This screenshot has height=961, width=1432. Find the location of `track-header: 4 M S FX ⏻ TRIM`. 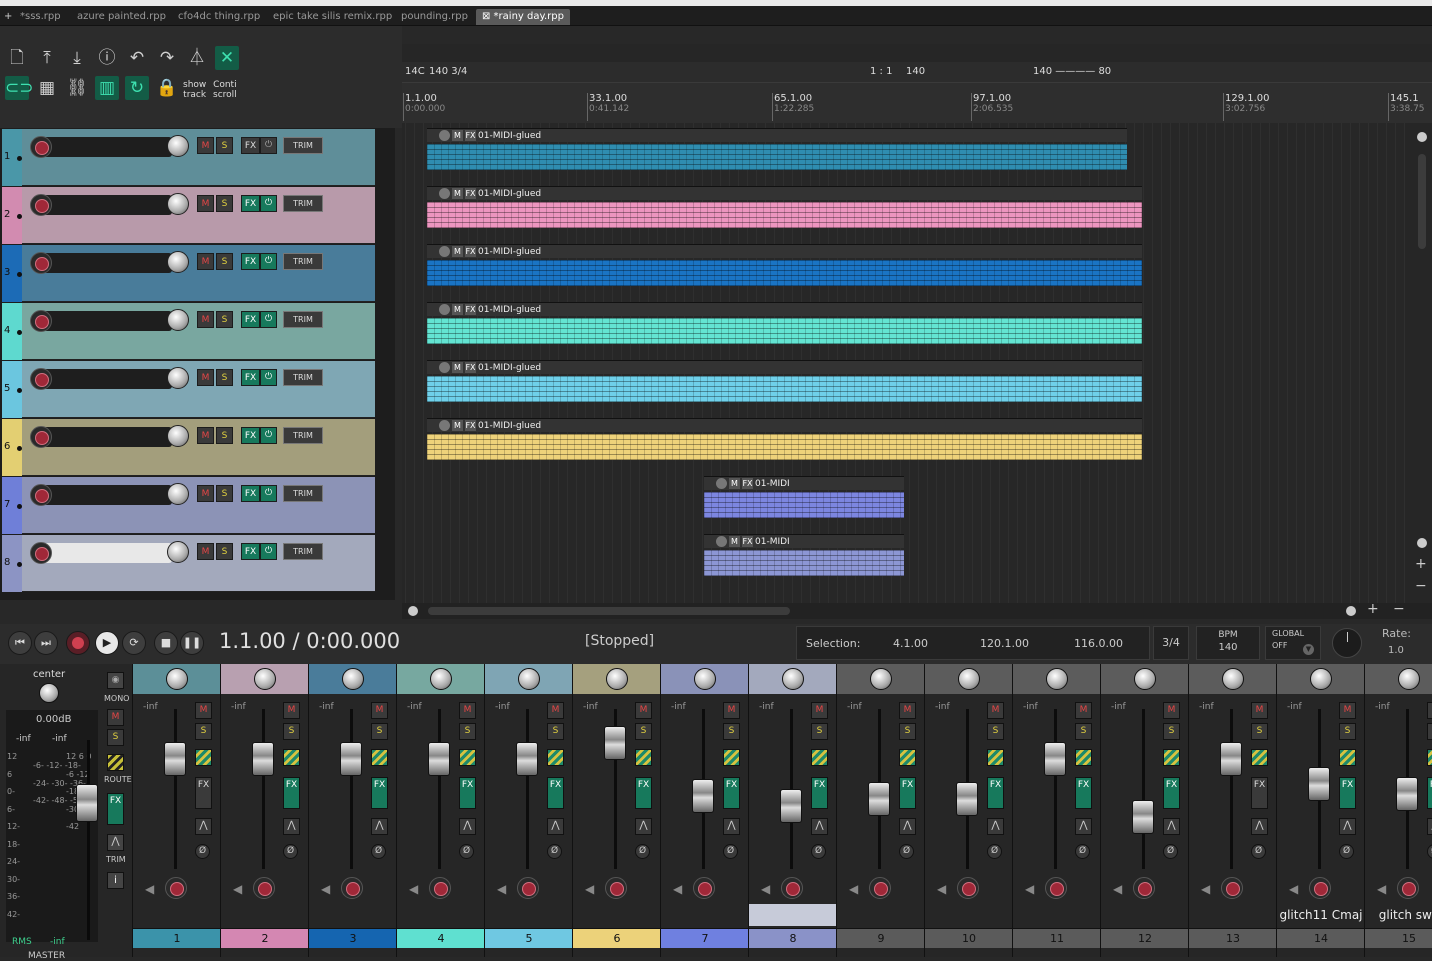

track-header: 4 M S FX ⏻ TRIM is located at coordinates (188, 331).